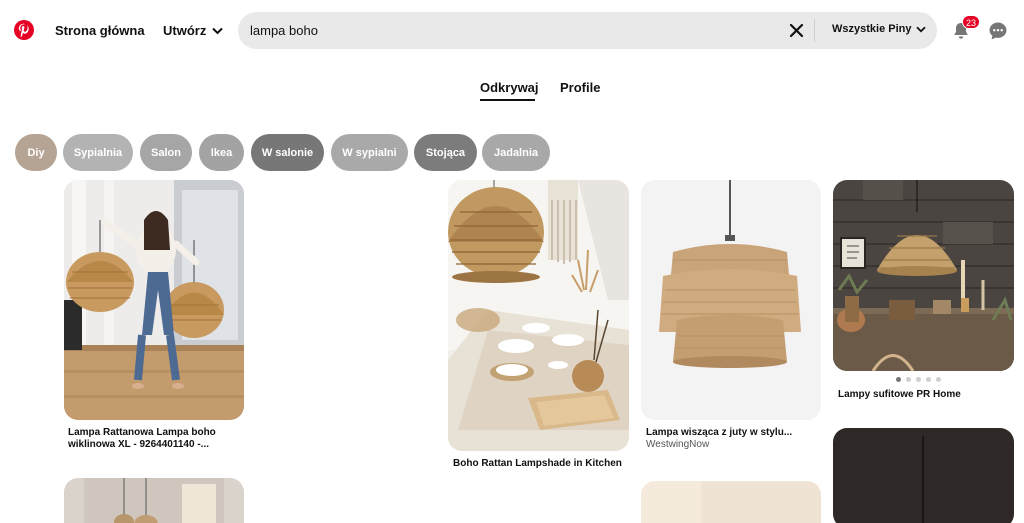  What do you see at coordinates (731, 502) in the screenshot?
I see `pin-image-beige-wall` at bounding box center [731, 502].